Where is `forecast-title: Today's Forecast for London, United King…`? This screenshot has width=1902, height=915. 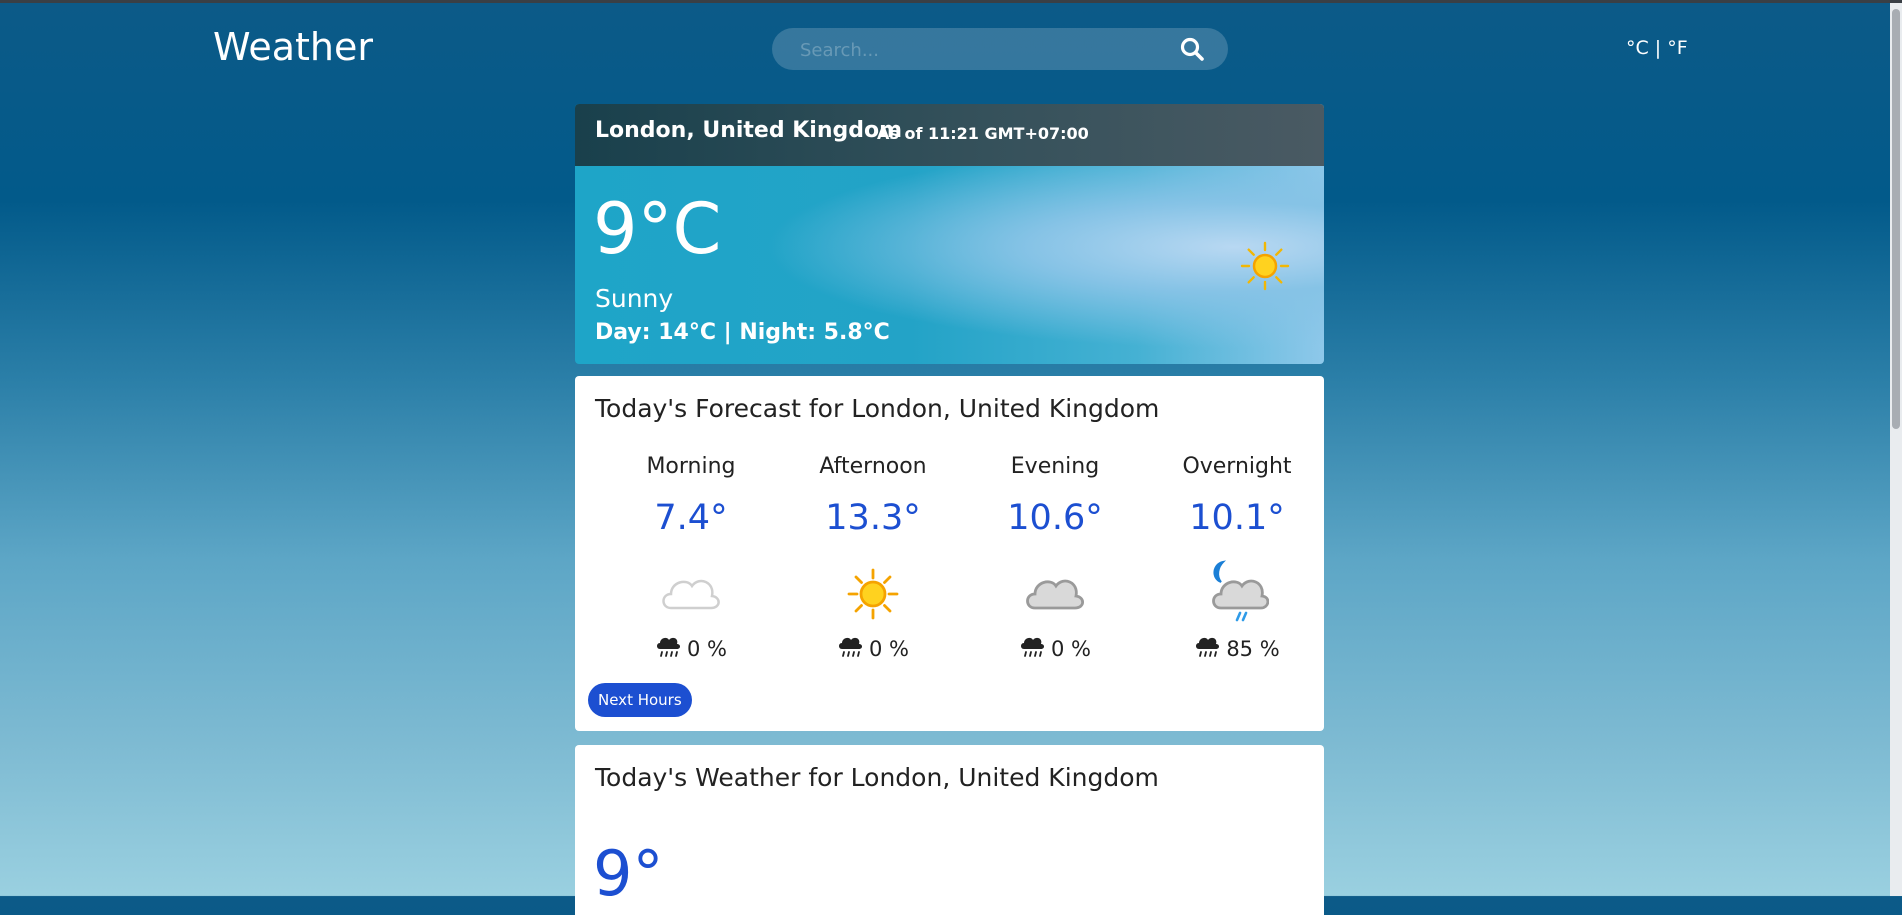
forecast-title: Today's Forecast for London, United King… is located at coordinates (877, 408).